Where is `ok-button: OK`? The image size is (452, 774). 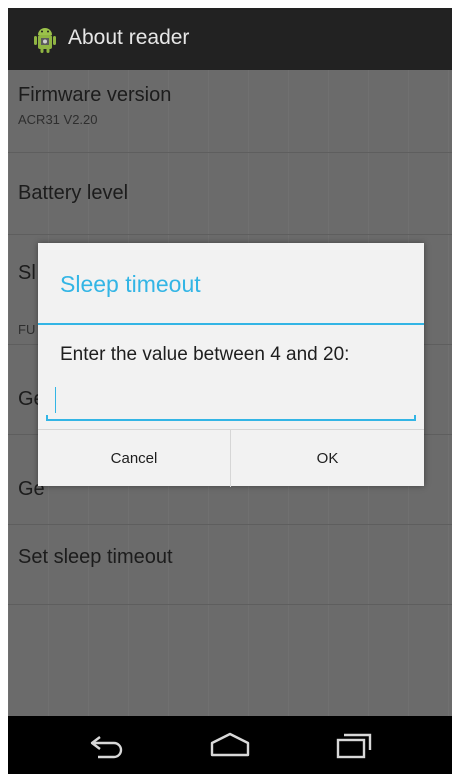
ok-button: OK is located at coordinates (327, 458).